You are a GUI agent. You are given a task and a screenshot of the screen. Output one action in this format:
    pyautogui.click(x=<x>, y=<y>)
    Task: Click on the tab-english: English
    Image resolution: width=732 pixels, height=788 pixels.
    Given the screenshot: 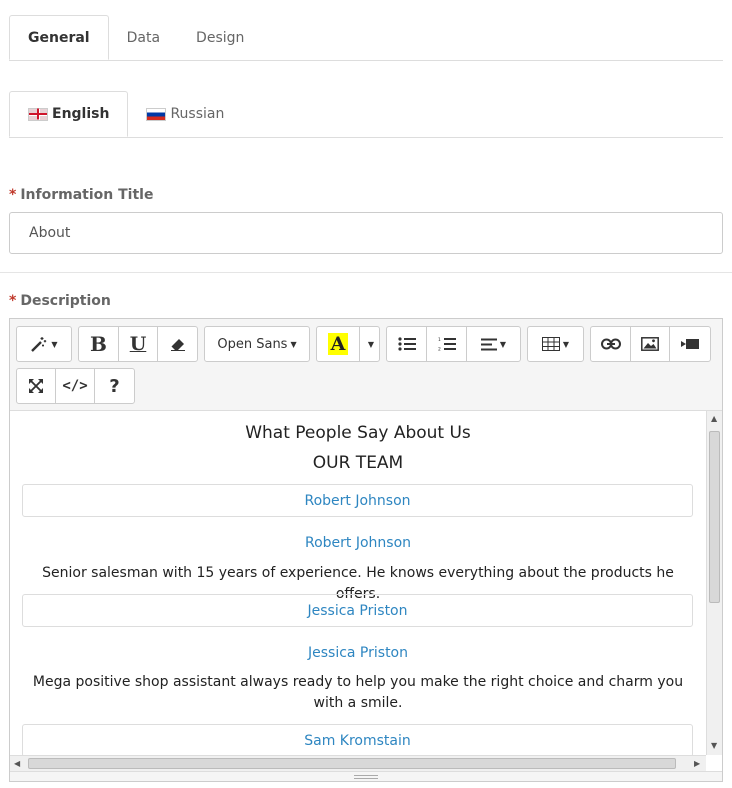 What is the action you would take?
    pyautogui.click(x=69, y=114)
    